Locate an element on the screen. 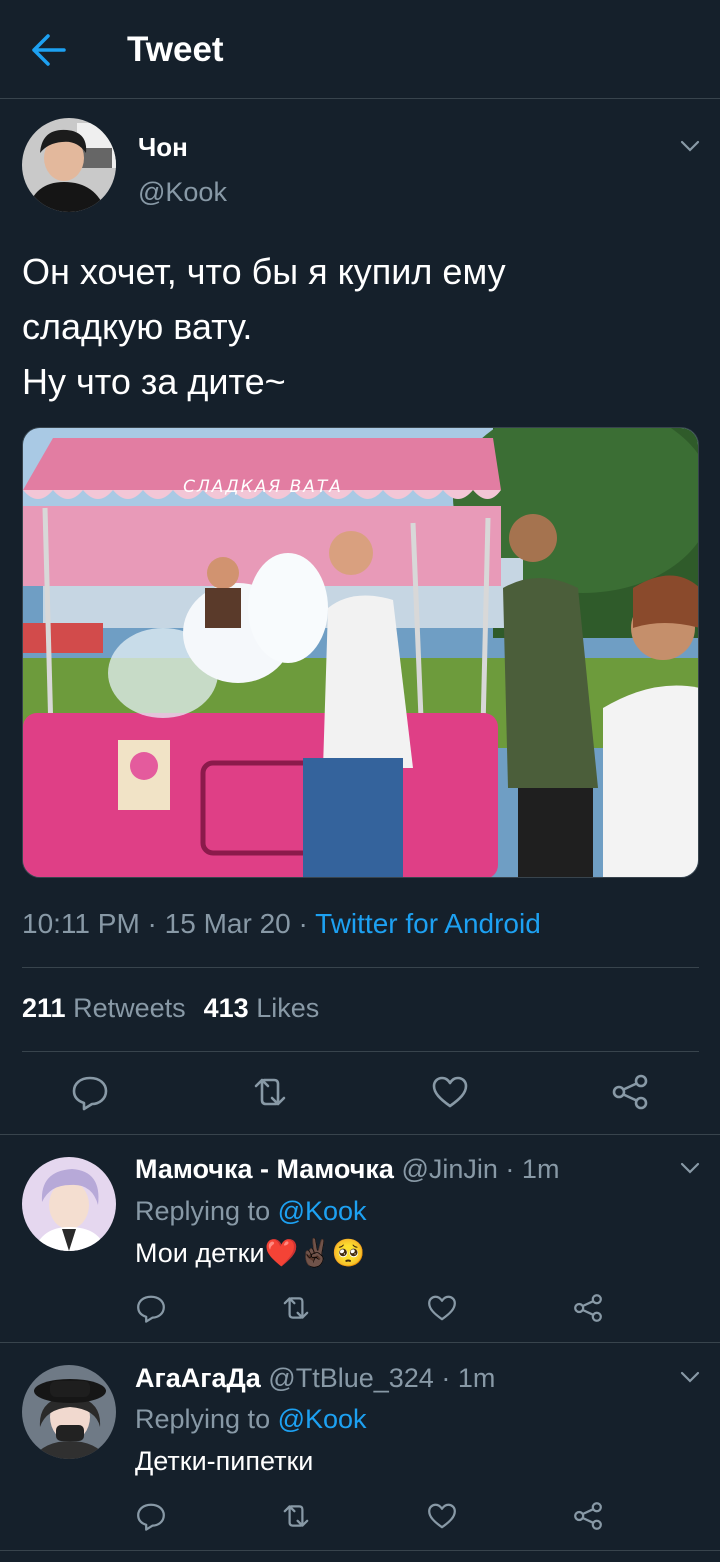 This screenshot has height=1562, width=720. reply-author-handle: @TtBlue_324 is located at coordinates (351, 1378).